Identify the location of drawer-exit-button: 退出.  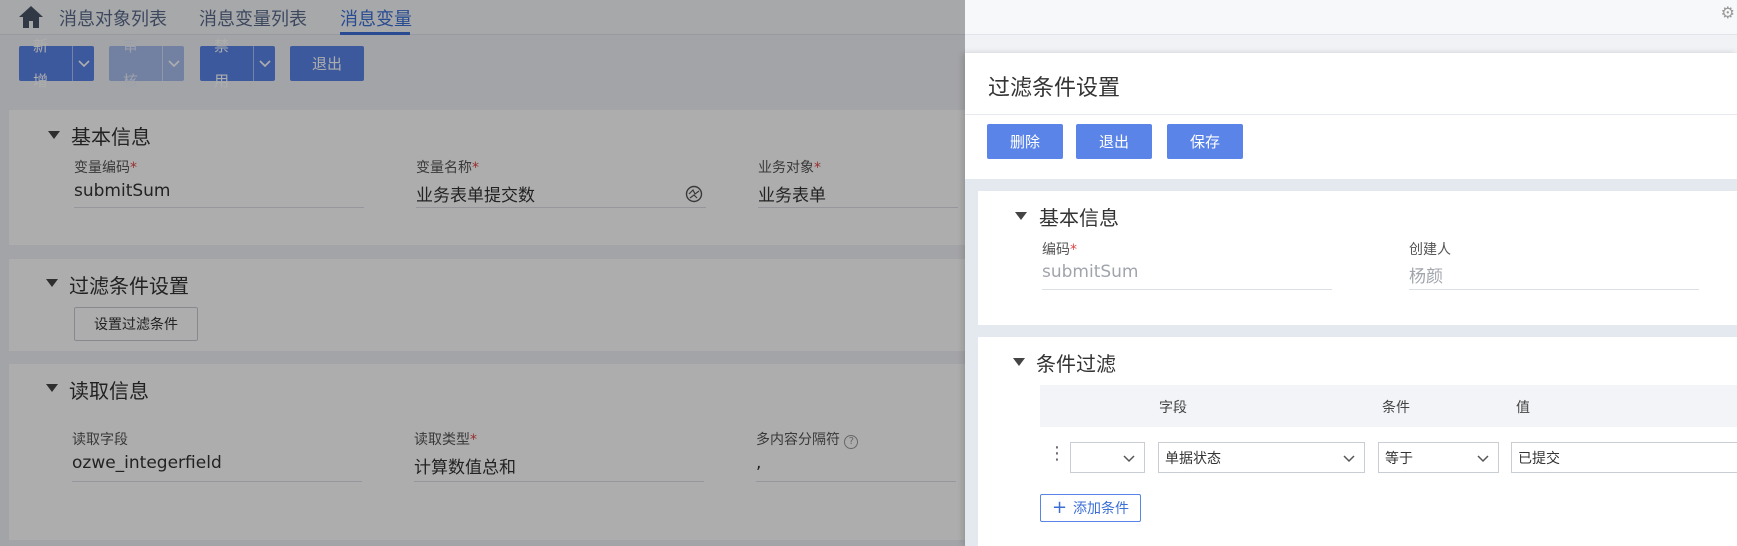
(1114, 141).